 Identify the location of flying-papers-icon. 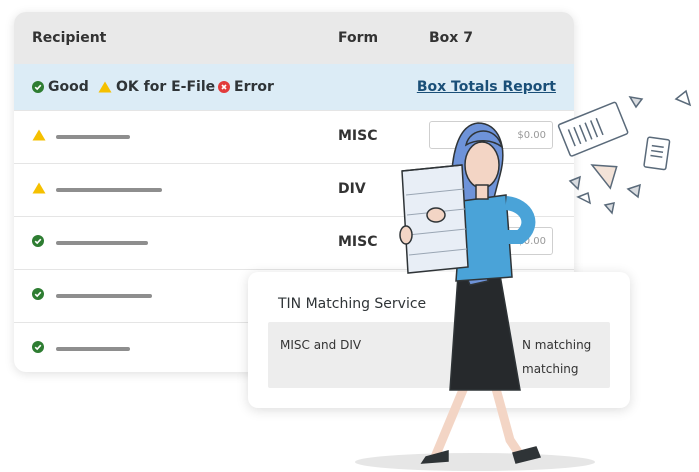
(624, 152).